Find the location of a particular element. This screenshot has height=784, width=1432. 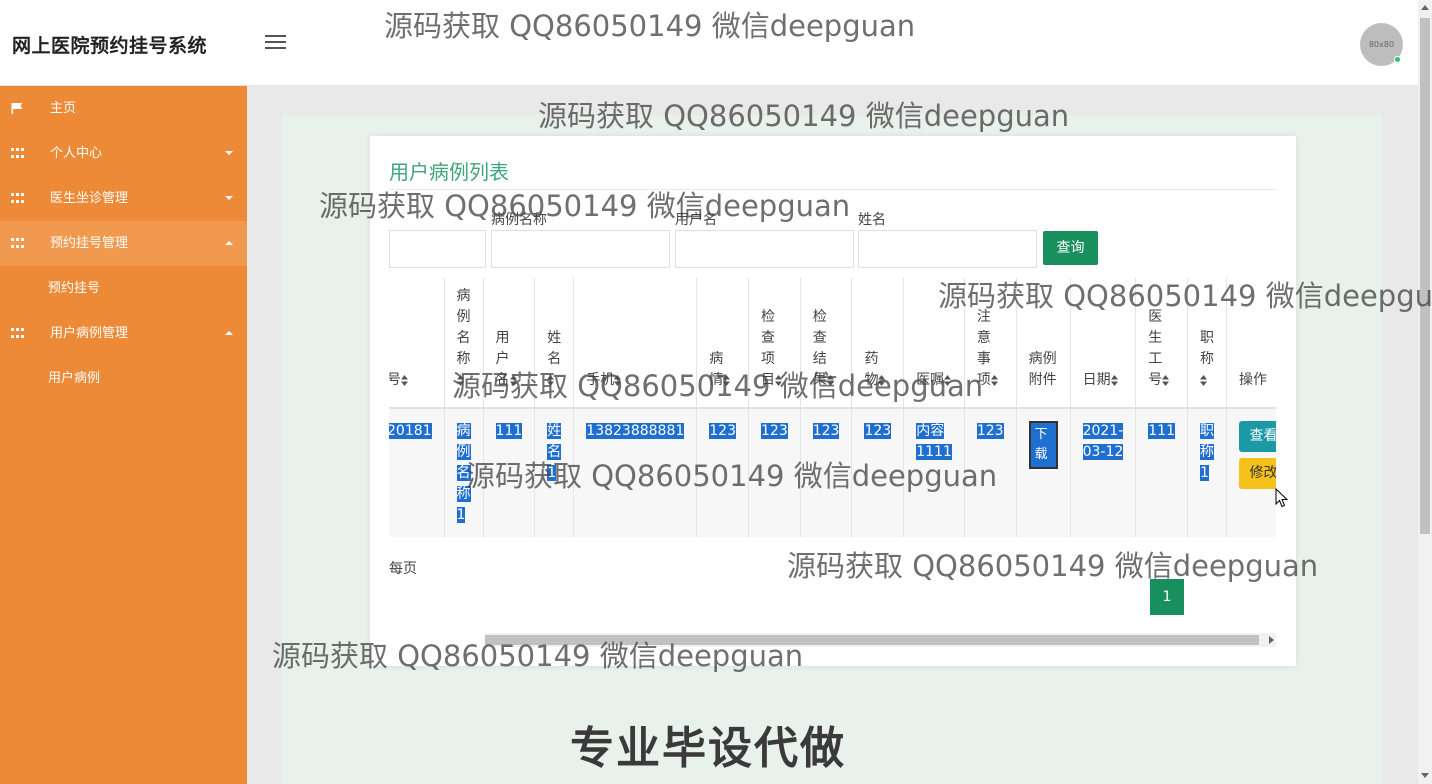

cell-case-name: 病例名称1 is located at coordinates (463, 472).